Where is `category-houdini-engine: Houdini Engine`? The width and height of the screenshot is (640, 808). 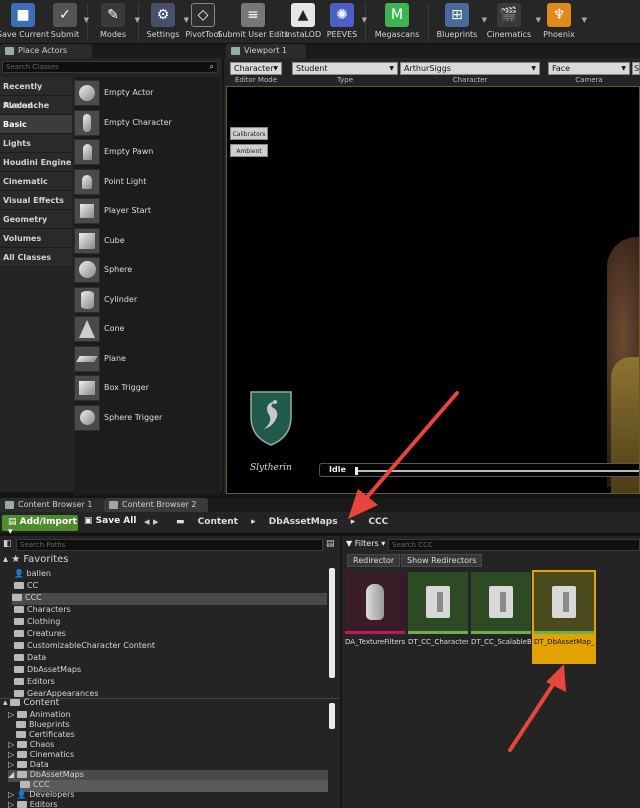 category-houdini-engine: Houdini Engine is located at coordinates (36, 162).